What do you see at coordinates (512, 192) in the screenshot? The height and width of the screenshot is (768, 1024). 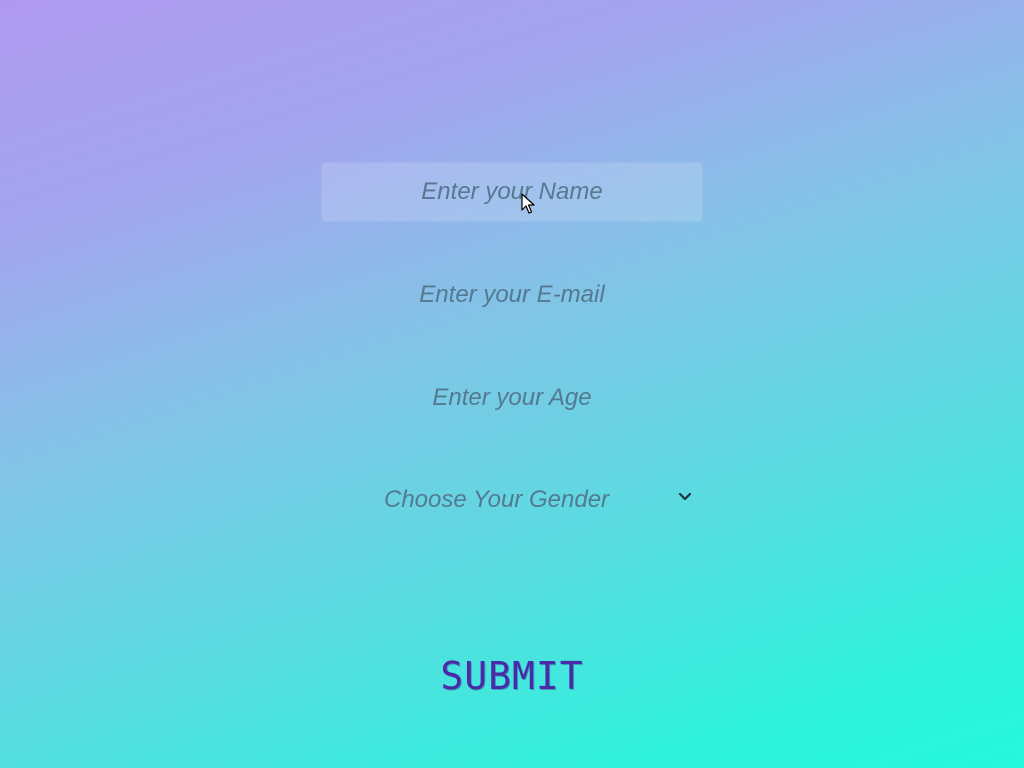 I see `name-input` at bounding box center [512, 192].